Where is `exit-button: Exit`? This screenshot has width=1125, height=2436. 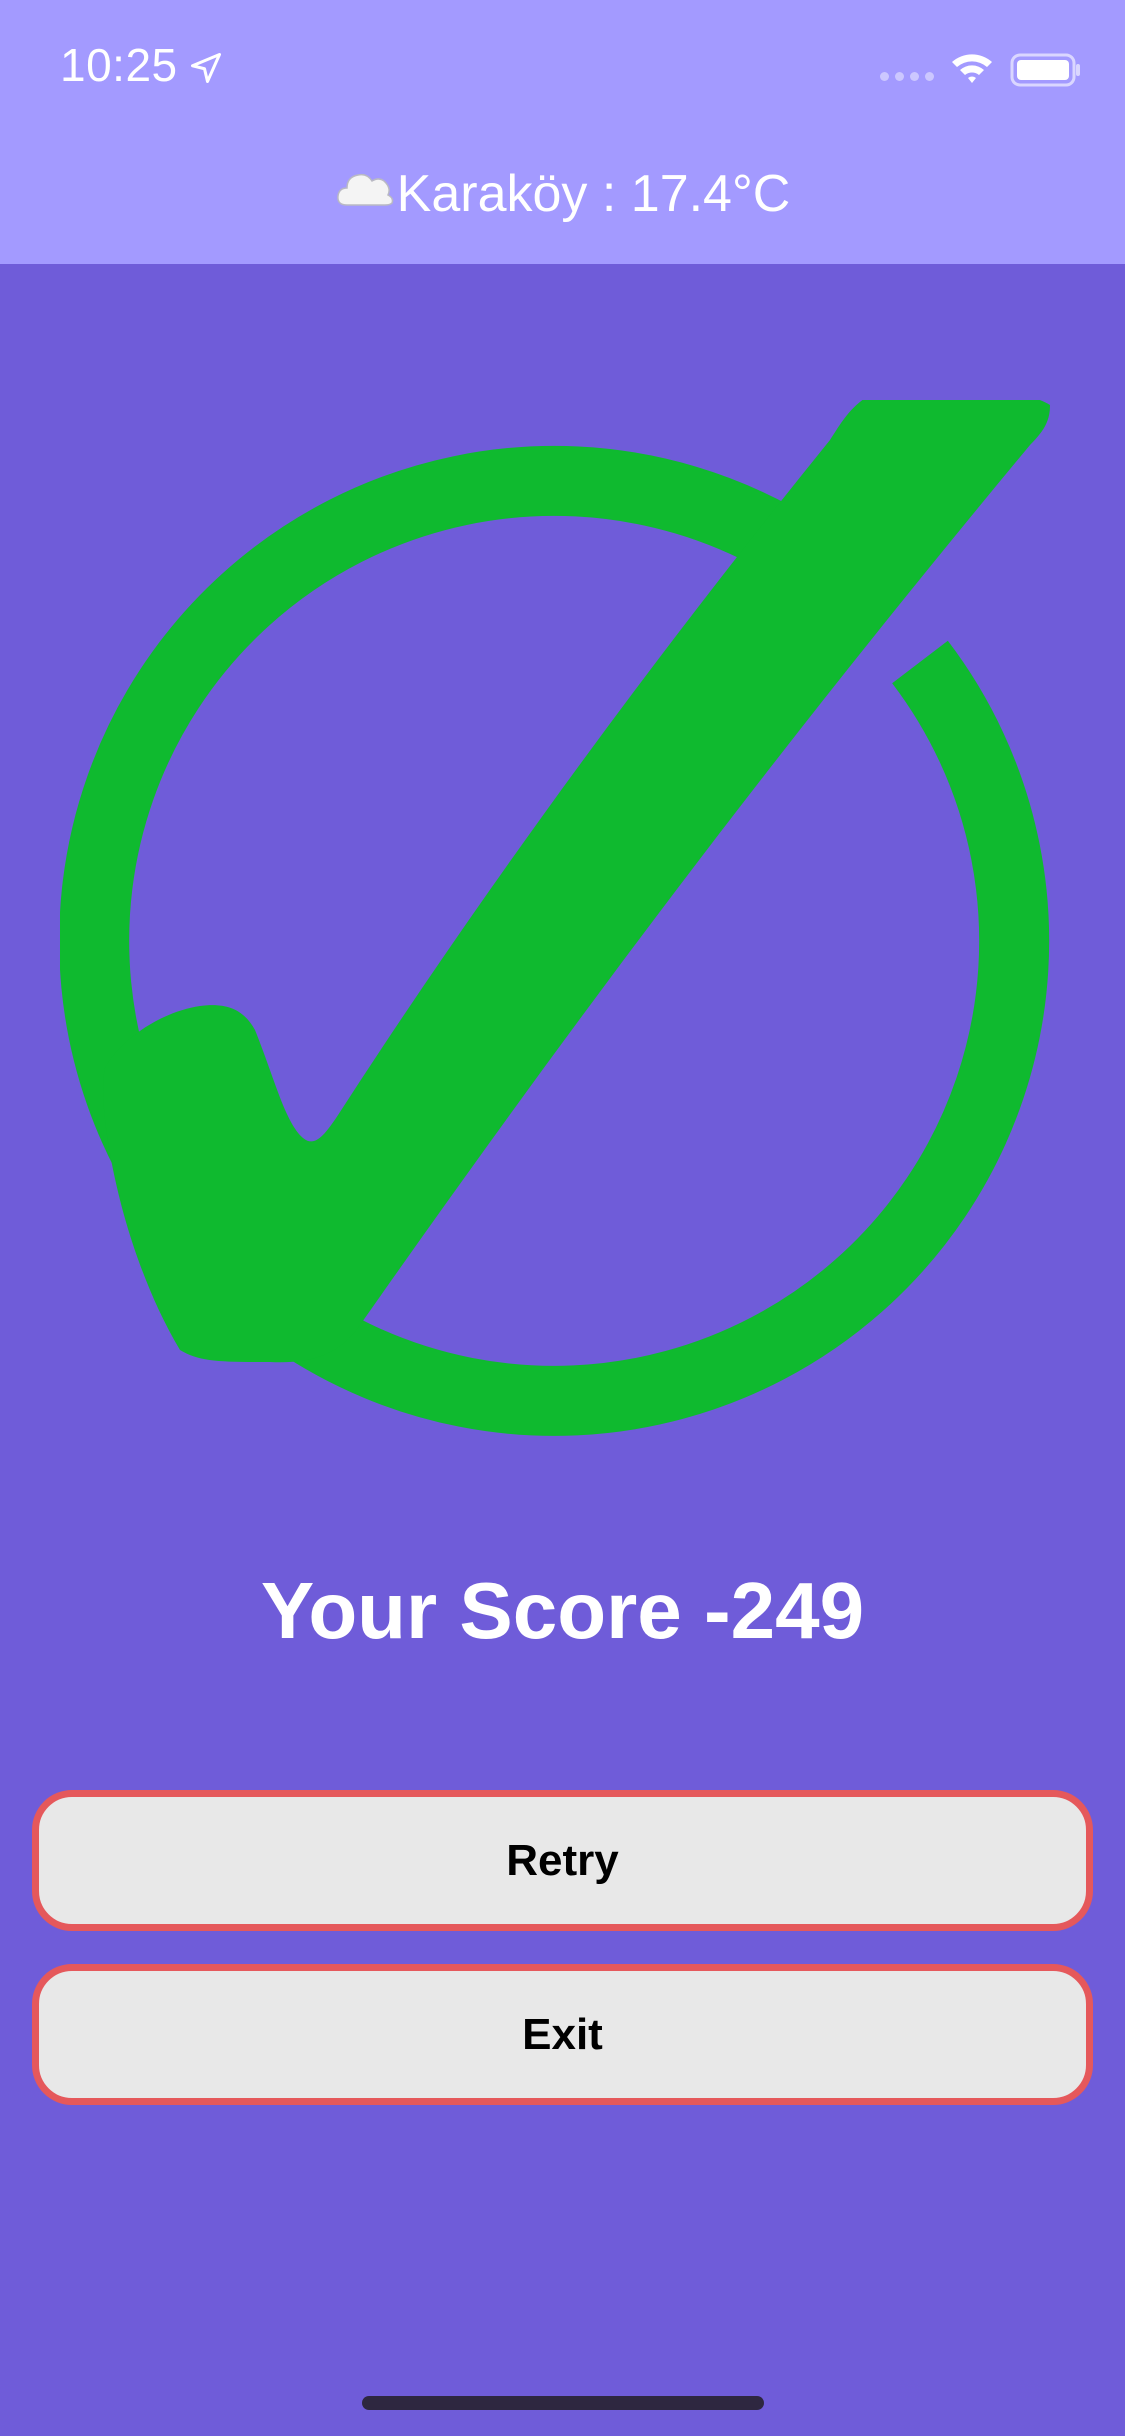 exit-button: Exit is located at coordinates (562, 2034).